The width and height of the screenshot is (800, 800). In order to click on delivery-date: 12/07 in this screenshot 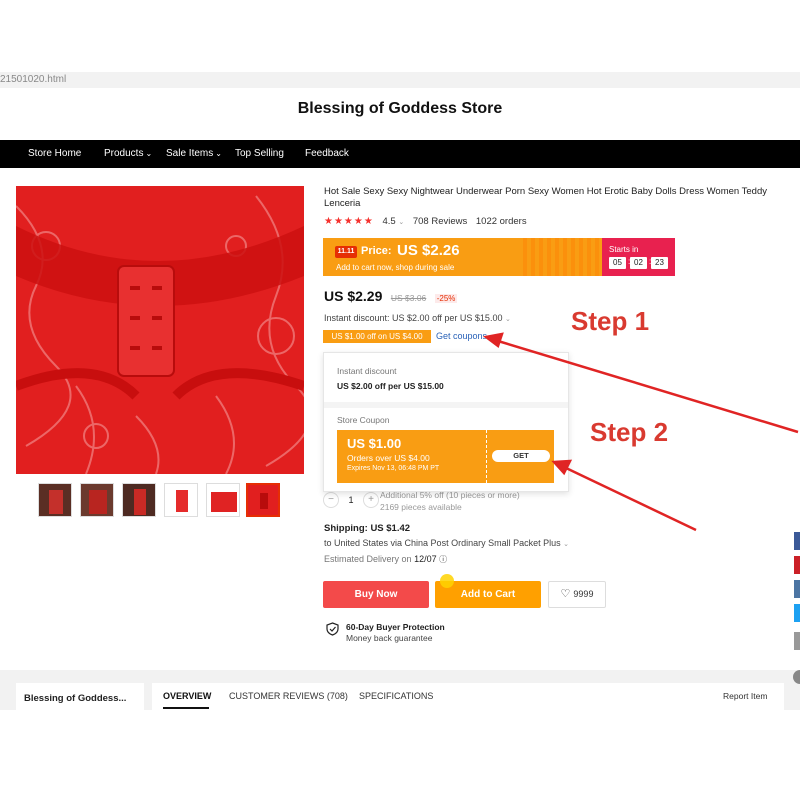, I will do `click(425, 559)`.